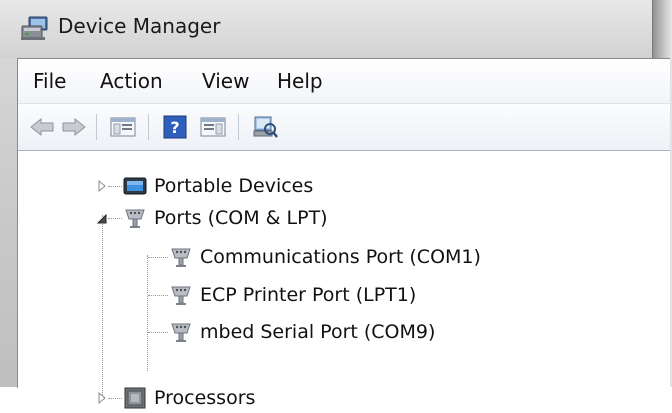 This screenshot has height=413, width=672. I want to click on tree-node-label: Processors, so click(205, 398).